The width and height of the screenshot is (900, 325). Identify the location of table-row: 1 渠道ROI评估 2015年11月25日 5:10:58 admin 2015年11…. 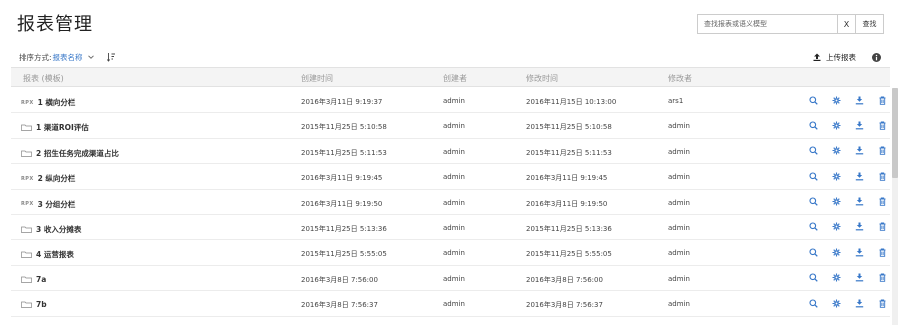
(450, 126).